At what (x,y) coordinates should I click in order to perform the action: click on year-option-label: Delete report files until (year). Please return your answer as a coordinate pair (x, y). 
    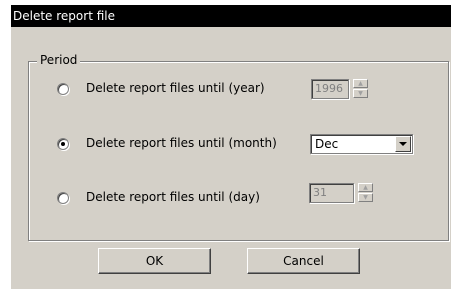
    Looking at the image, I should click on (175, 88).